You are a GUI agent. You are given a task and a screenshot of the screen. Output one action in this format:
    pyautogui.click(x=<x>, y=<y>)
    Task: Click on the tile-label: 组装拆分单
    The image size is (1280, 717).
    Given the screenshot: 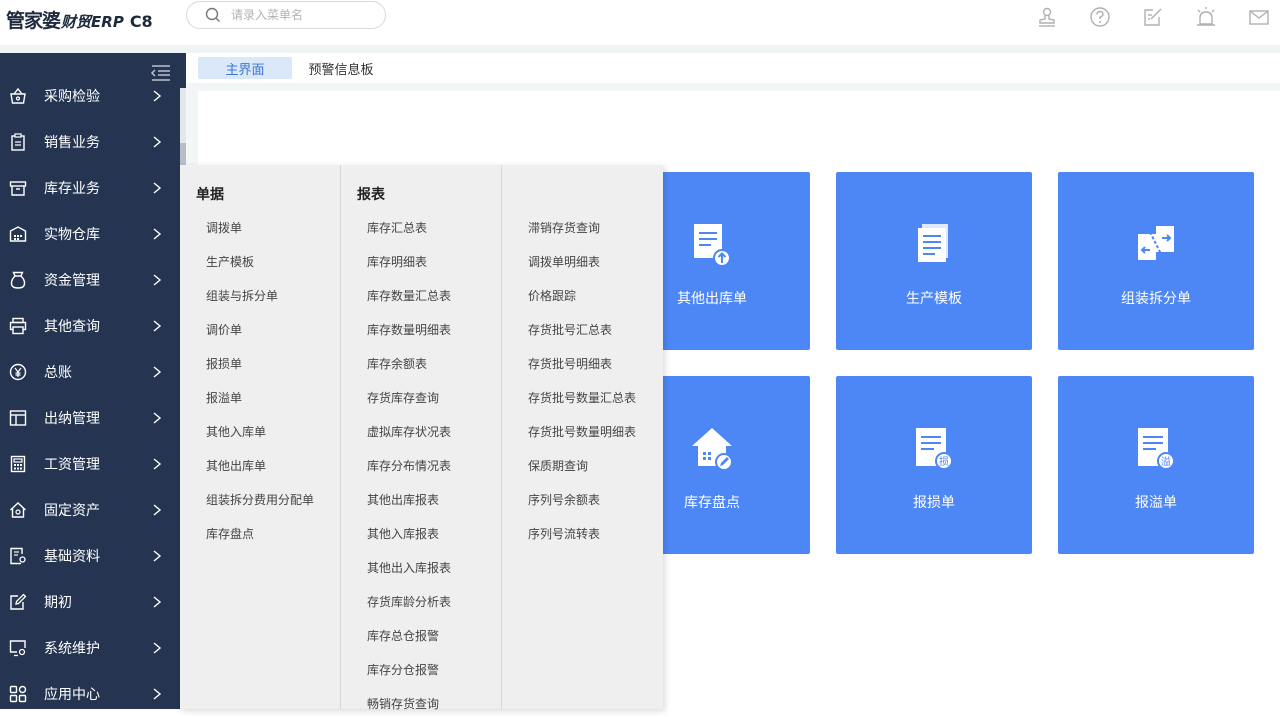 What is the action you would take?
    pyautogui.click(x=1156, y=299)
    